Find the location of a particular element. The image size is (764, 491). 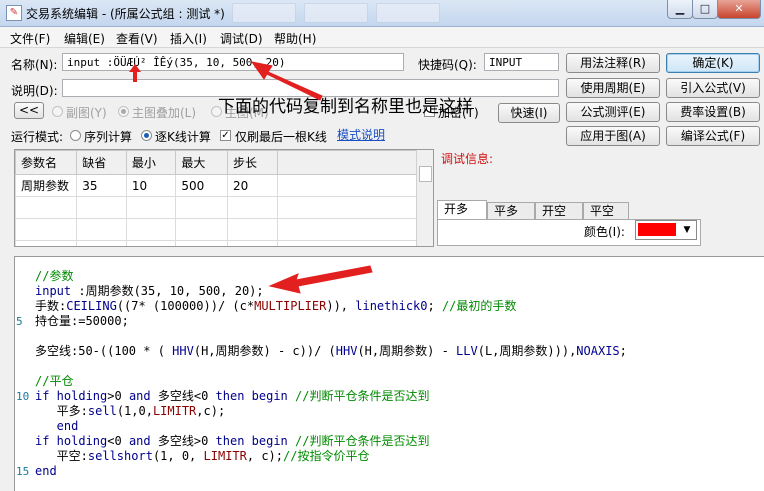

arrow-left-icon is located at coordinates (320, 279).